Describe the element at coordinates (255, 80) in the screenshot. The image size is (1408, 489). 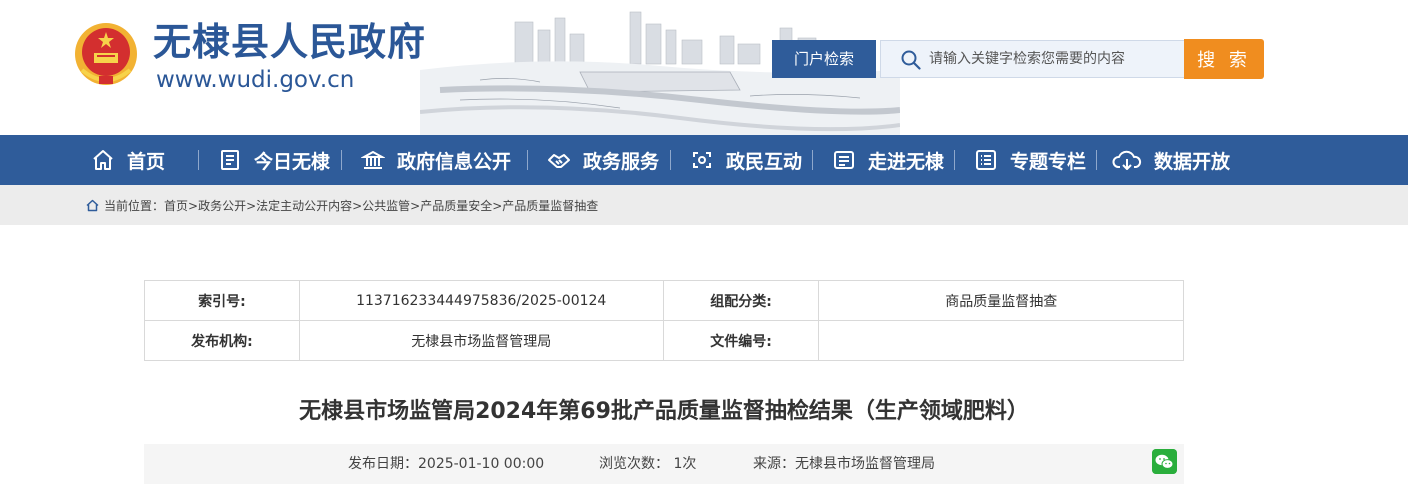
I see `site-url: www.wudi.gov.cn` at that location.